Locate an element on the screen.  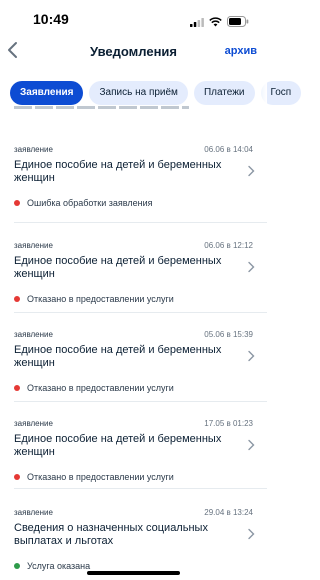
card-status-text: Ошибка обработки заявления is located at coordinates (90, 203).